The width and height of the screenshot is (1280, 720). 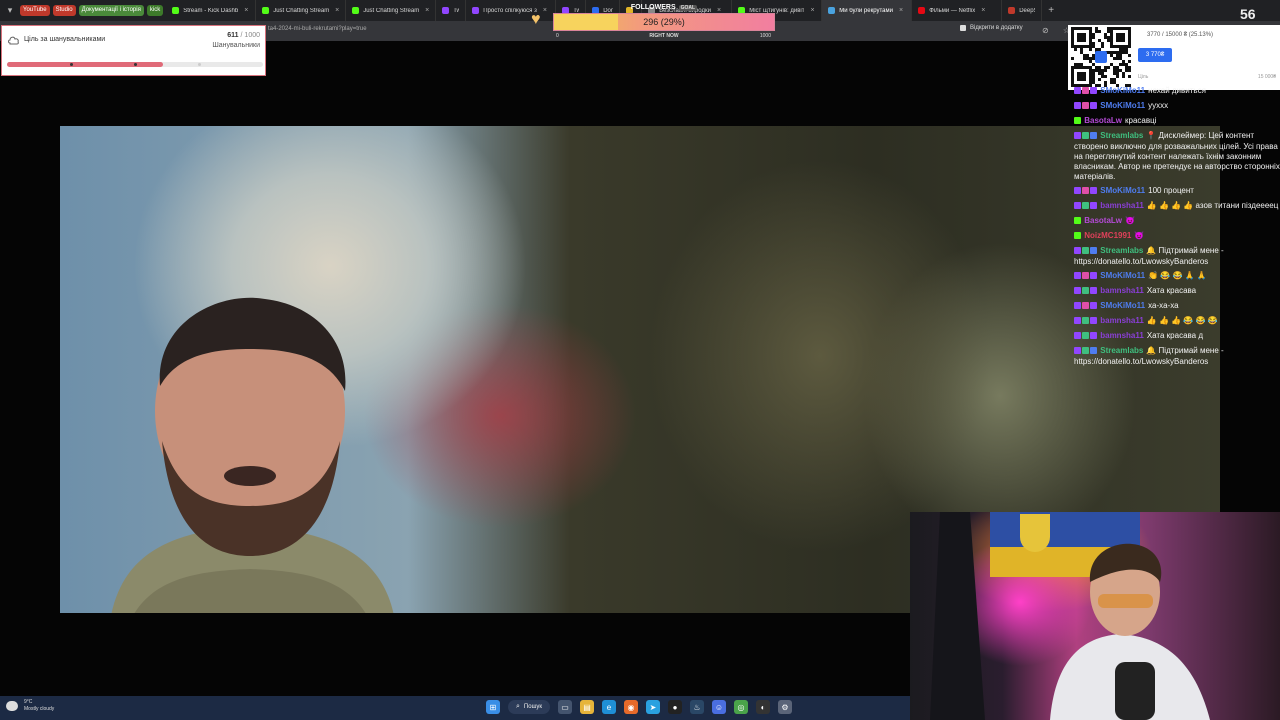 I want to click on file-explorer-icon: ▤, so click(x=587, y=707).